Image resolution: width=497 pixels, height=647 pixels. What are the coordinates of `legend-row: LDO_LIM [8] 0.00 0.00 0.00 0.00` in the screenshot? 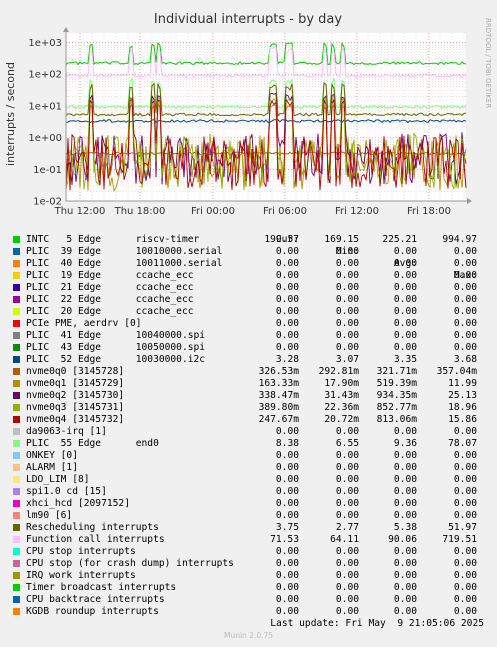 It's located at (248, 480).